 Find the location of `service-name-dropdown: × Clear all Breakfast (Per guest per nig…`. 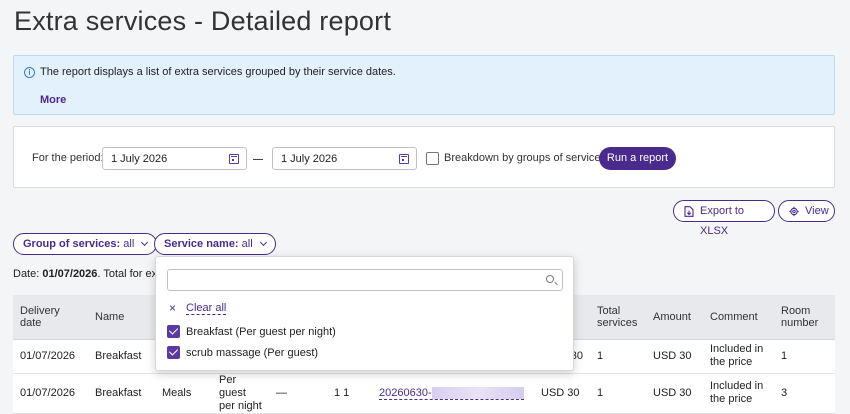

service-name-dropdown: × Clear all Breakfast (Per guest per nig… is located at coordinates (364, 313).